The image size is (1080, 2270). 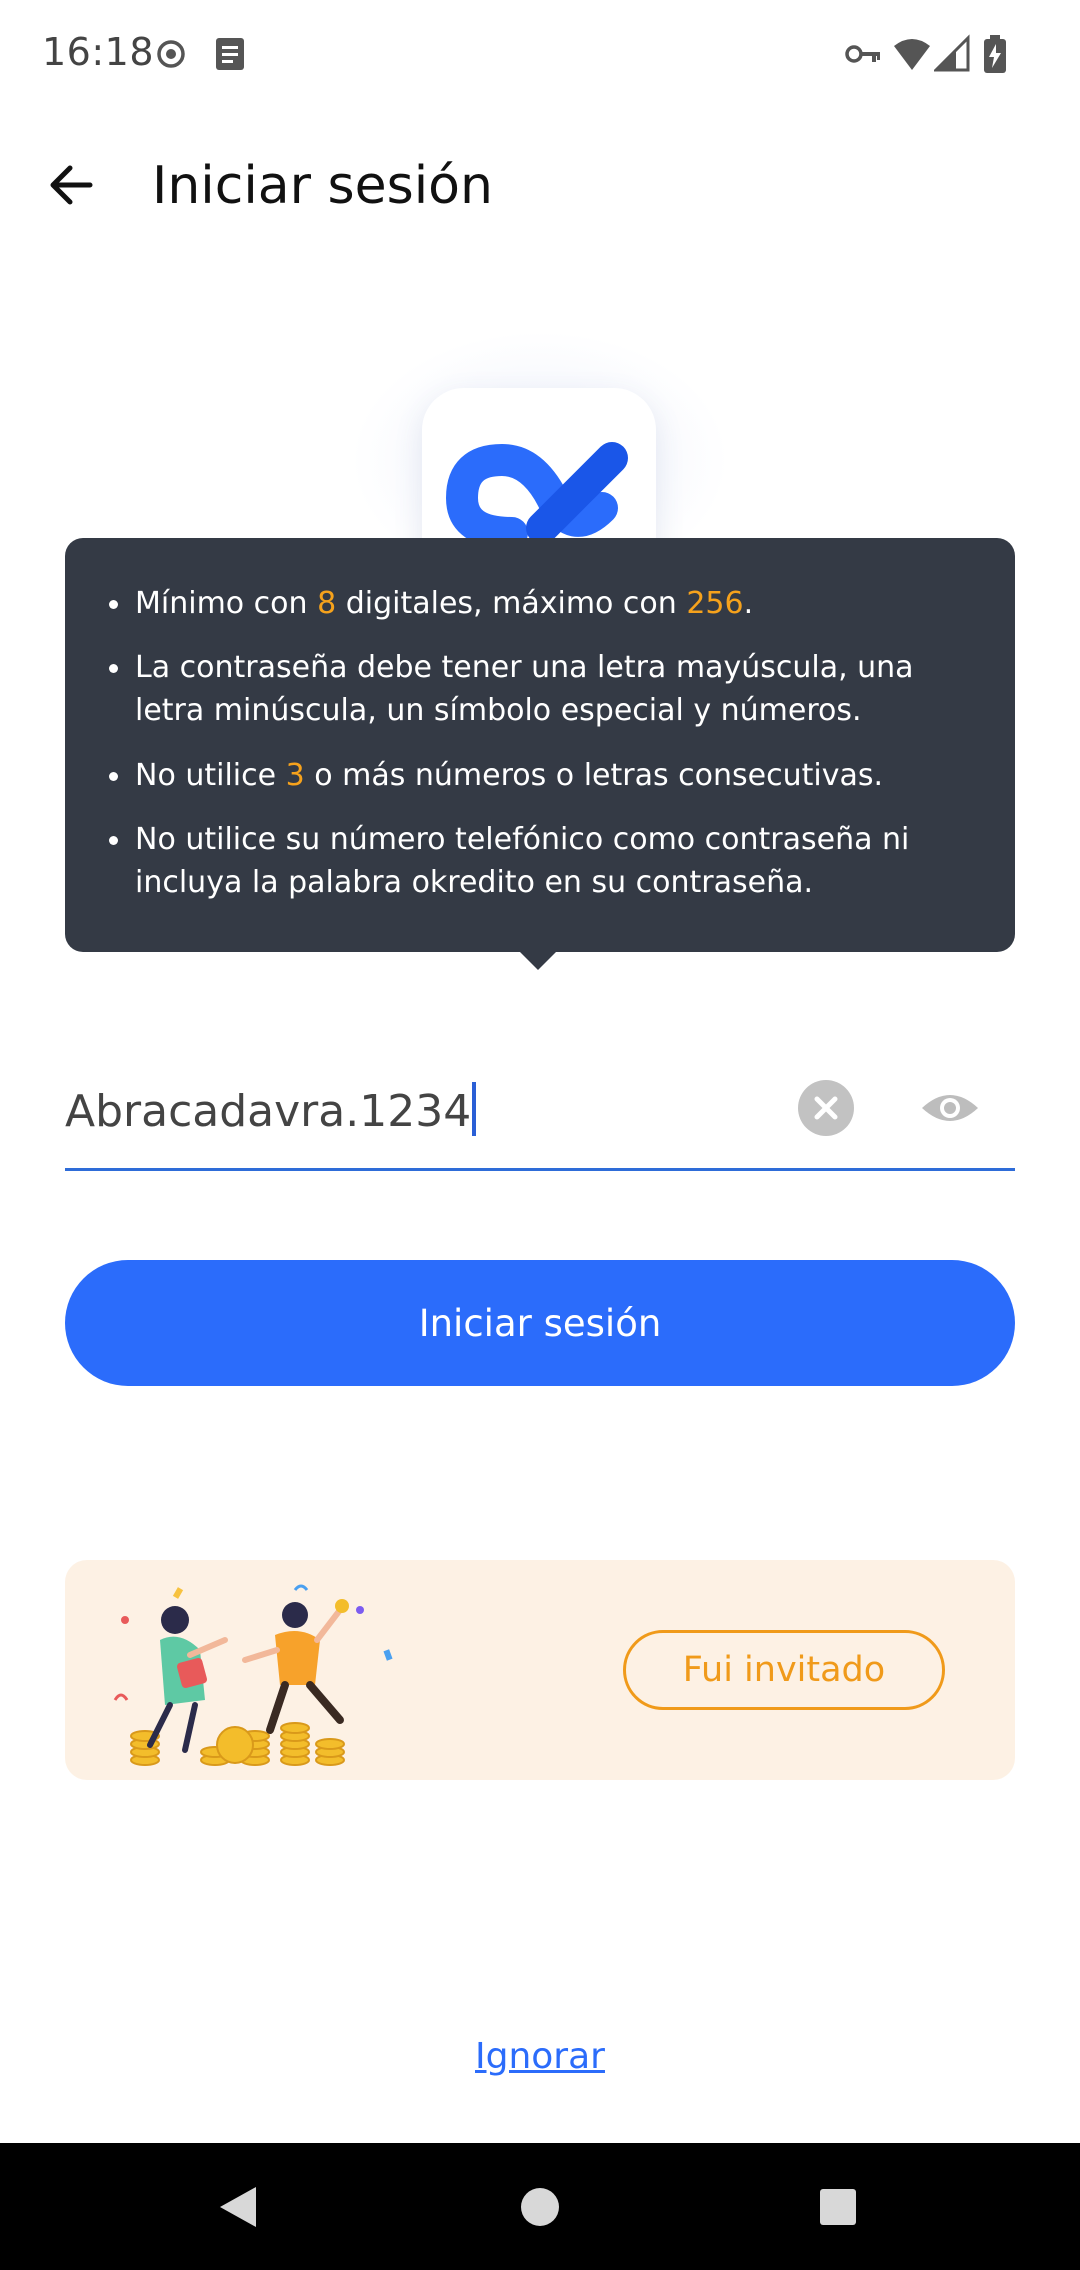 I want to click on record-icon, so click(x=171, y=54).